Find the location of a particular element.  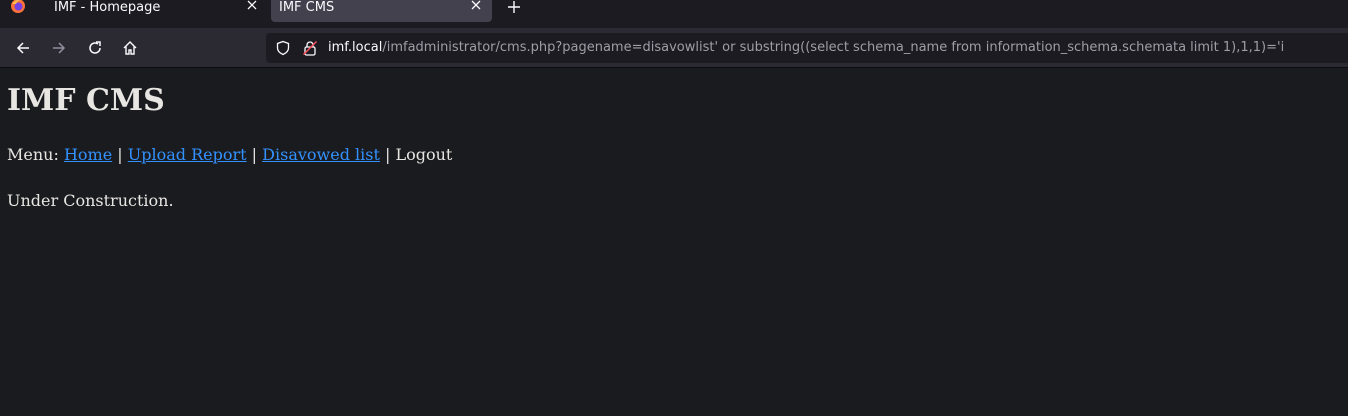

menu-link-disavowed-list: Disavowed list is located at coordinates (321, 154).